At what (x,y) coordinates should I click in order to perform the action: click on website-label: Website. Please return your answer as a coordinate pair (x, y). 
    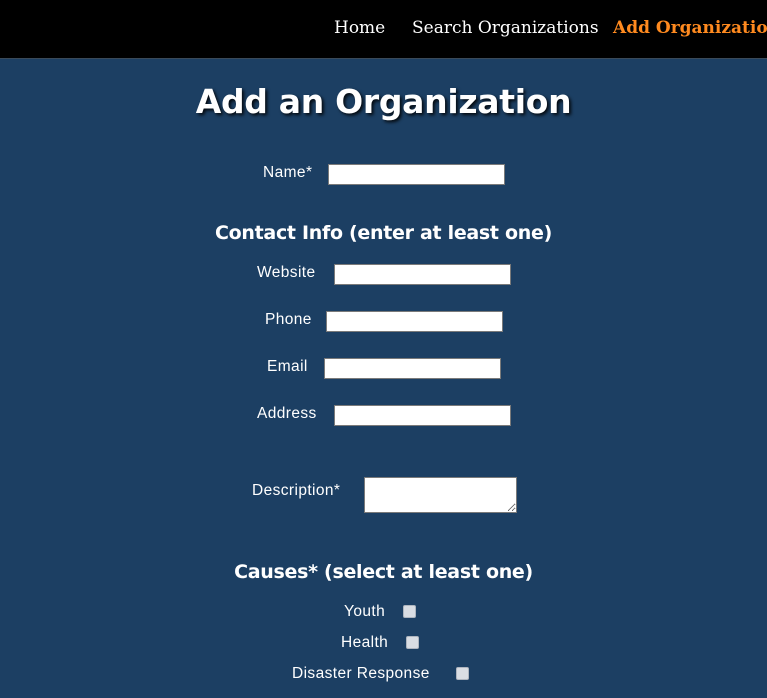
    Looking at the image, I should click on (286, 272).